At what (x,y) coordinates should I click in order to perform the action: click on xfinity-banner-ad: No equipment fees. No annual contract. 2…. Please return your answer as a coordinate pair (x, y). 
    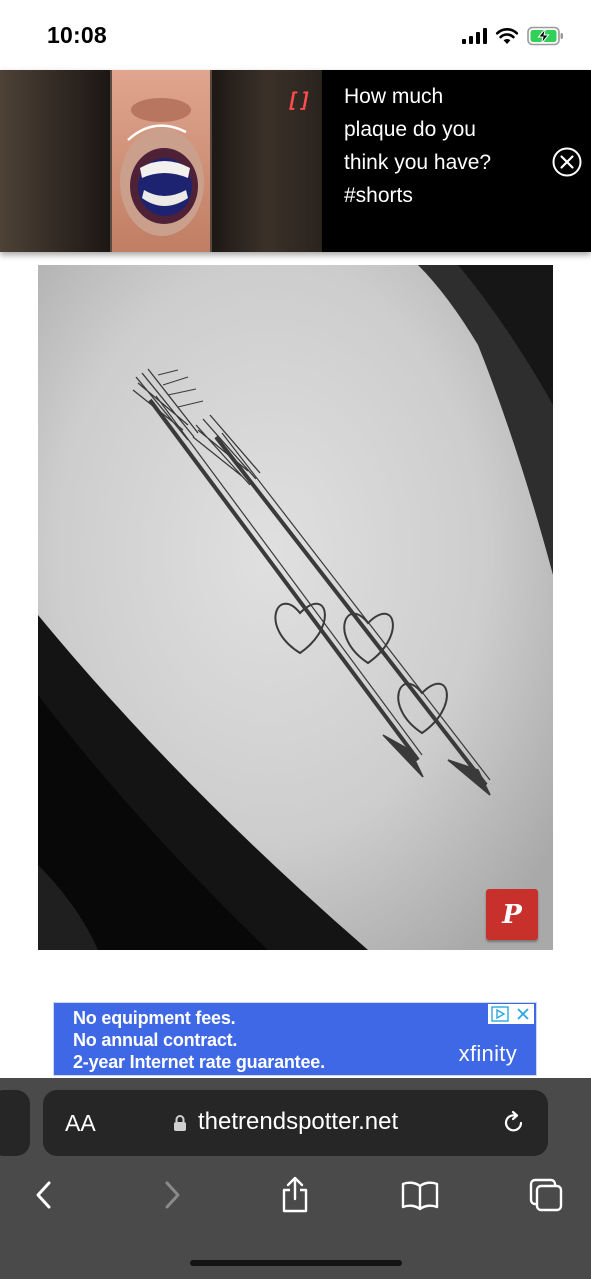
    Looking at the image, I should click on (295, 1039).